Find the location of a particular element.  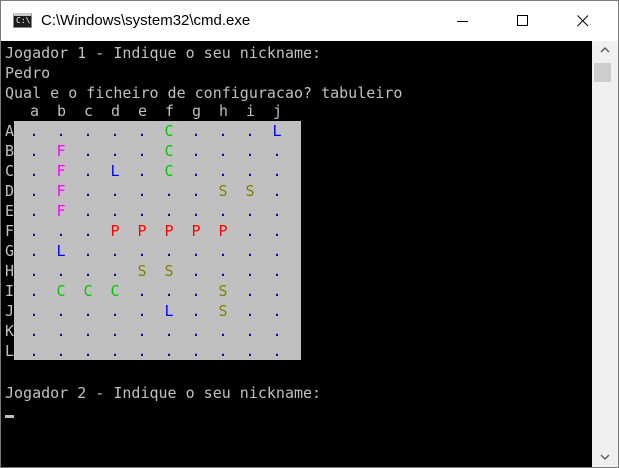

board-cell-Ka: . is located at coordinates (34, 331).